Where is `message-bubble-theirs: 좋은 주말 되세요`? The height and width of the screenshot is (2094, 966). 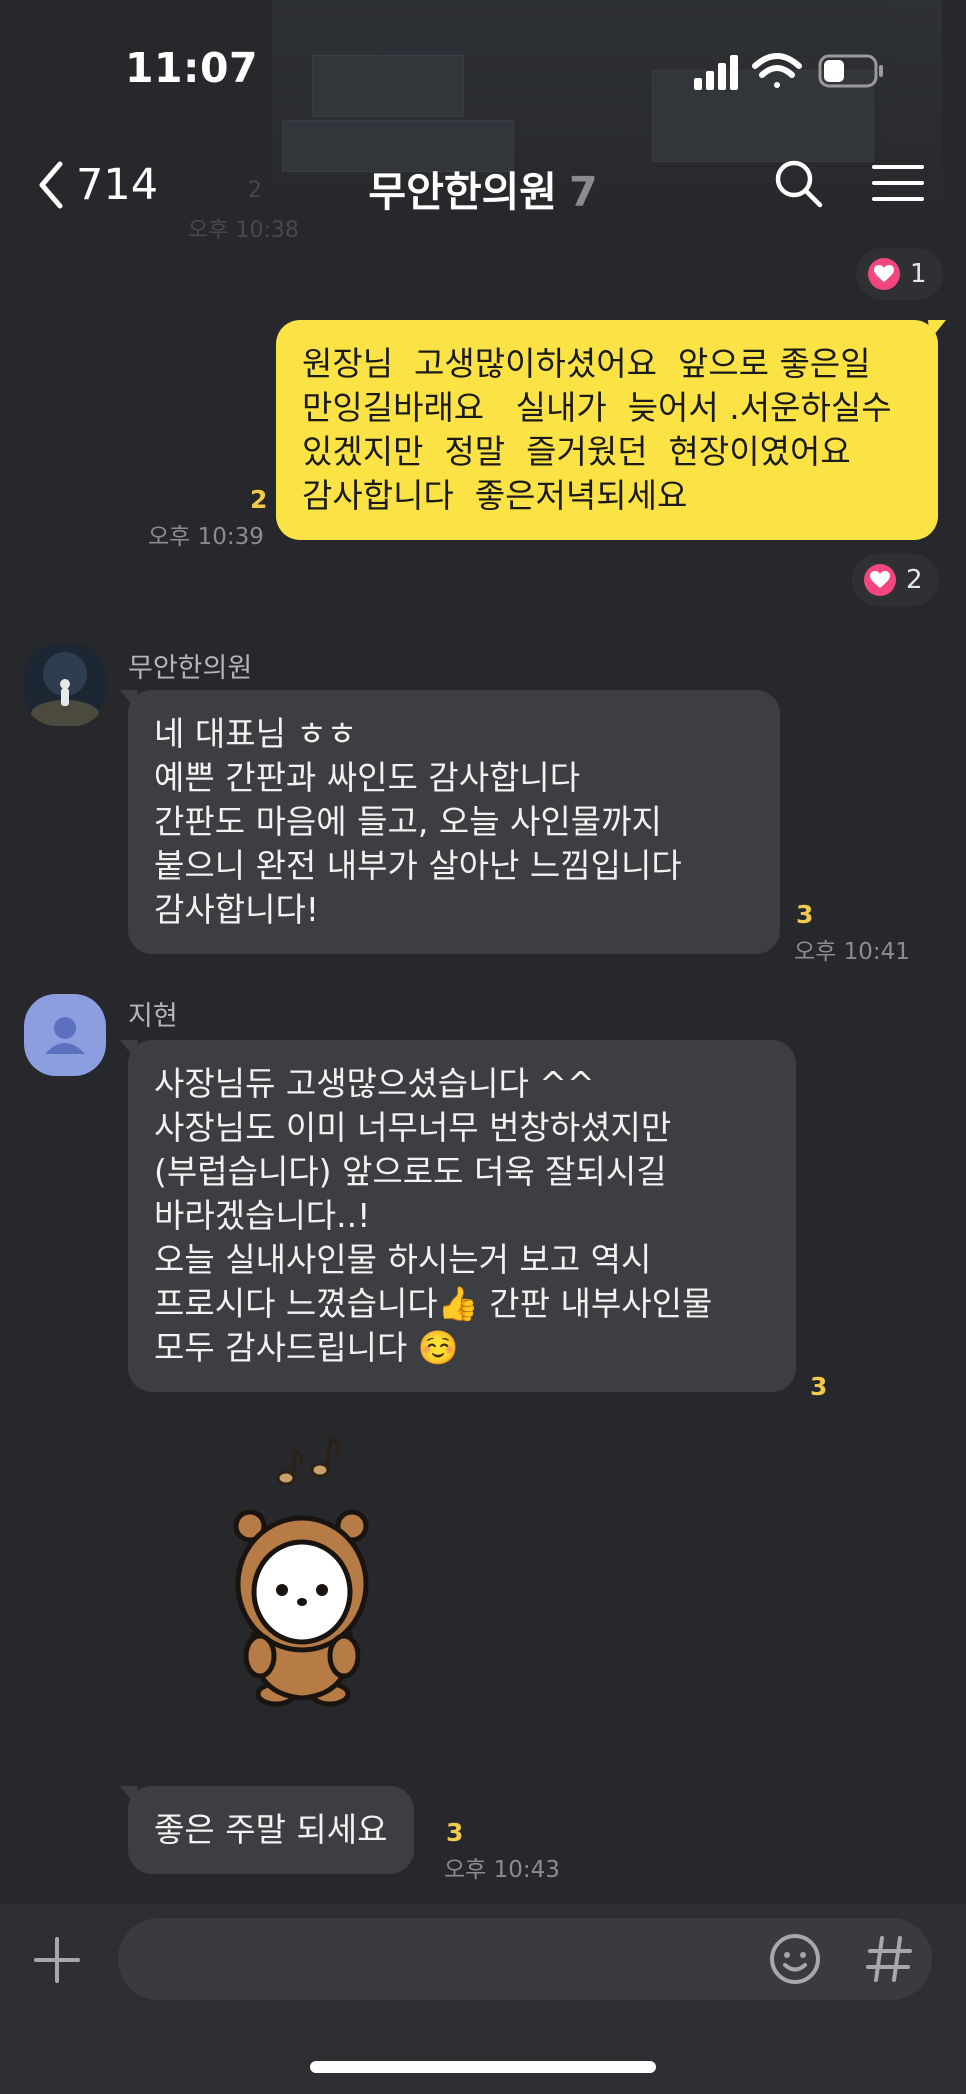
message-bubble-theirs: 좋은 주말 되세요 is located at coordinates (271, 1830).